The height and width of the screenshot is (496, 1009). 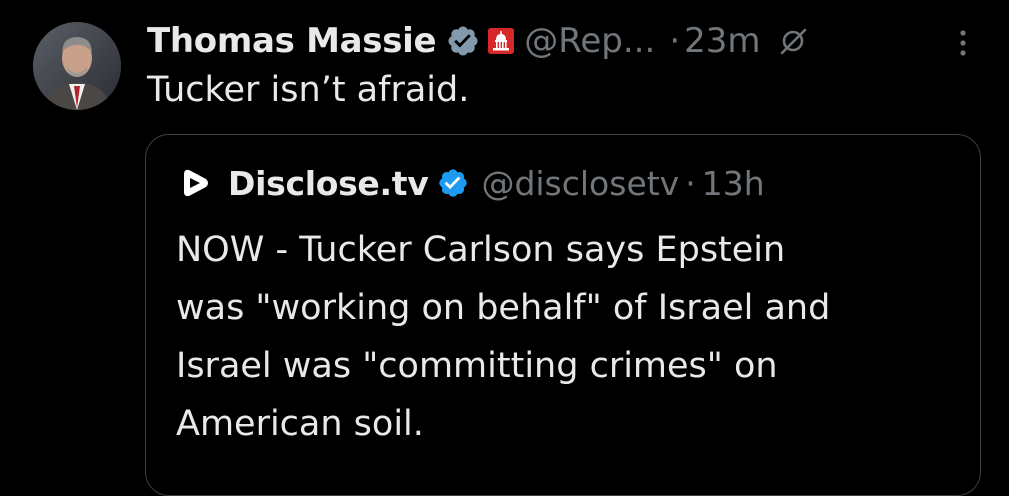 I want to click on edited-icon, so click(x=793, y=41).